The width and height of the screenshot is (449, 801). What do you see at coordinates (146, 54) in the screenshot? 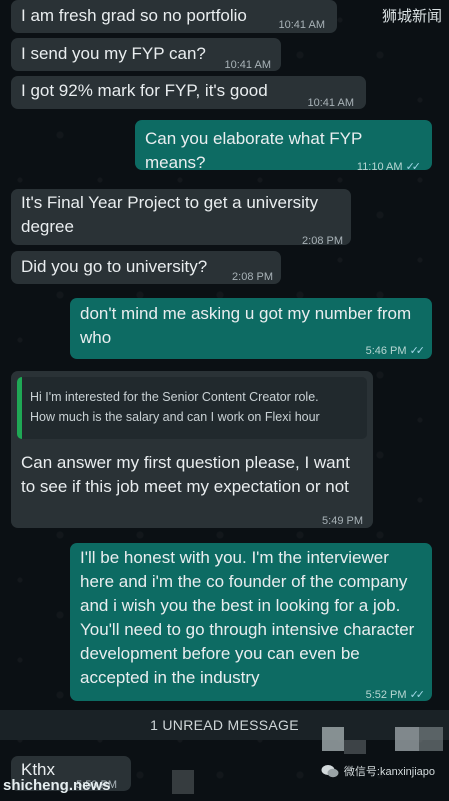
I see `incoming-message: I send you my FYP can? 10:41 AM` at bounding box center [146, 54].